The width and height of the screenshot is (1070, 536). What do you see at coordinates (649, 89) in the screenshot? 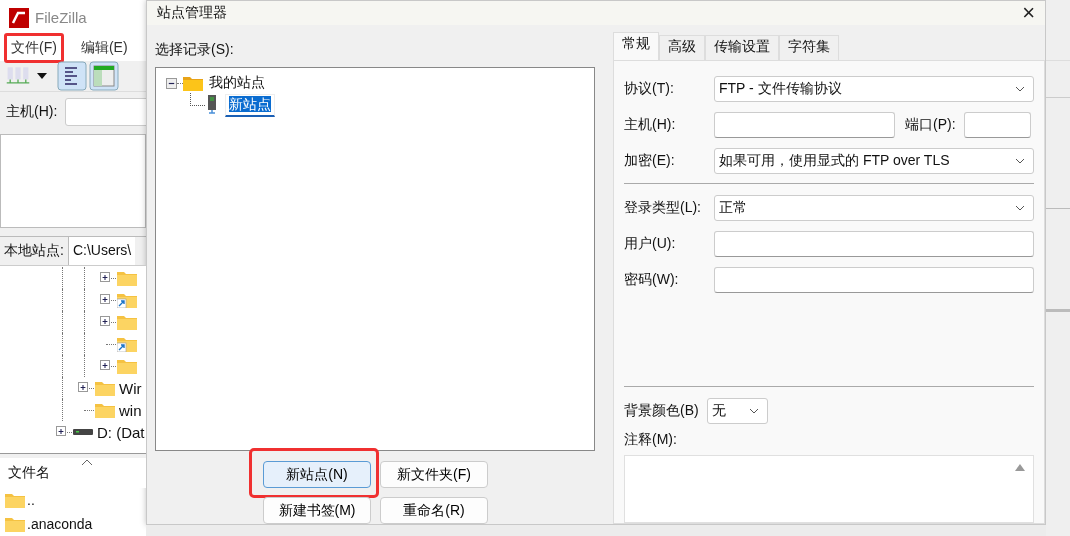
I see `field-label: 协议(T):` at bounding box center [649, 89].